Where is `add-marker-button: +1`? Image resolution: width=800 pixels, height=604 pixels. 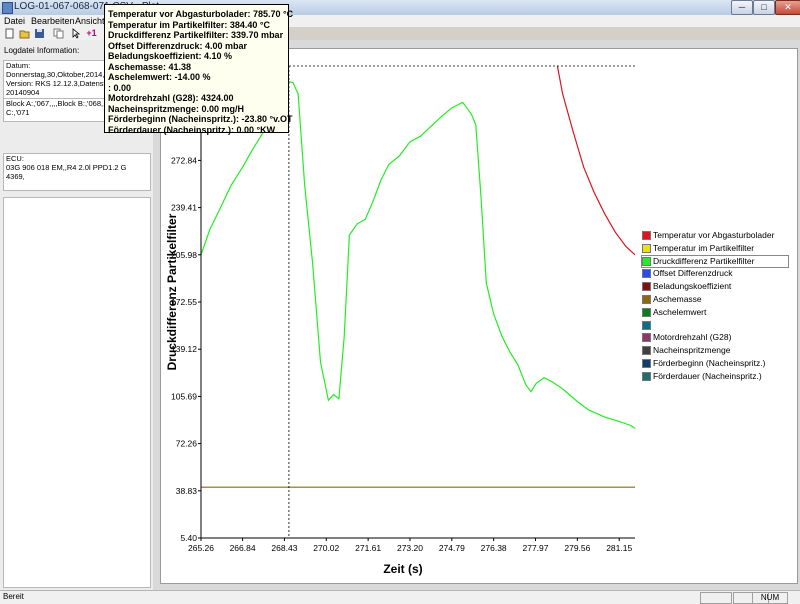
add-marker-button: +1 is located at coordinates (91, 33).